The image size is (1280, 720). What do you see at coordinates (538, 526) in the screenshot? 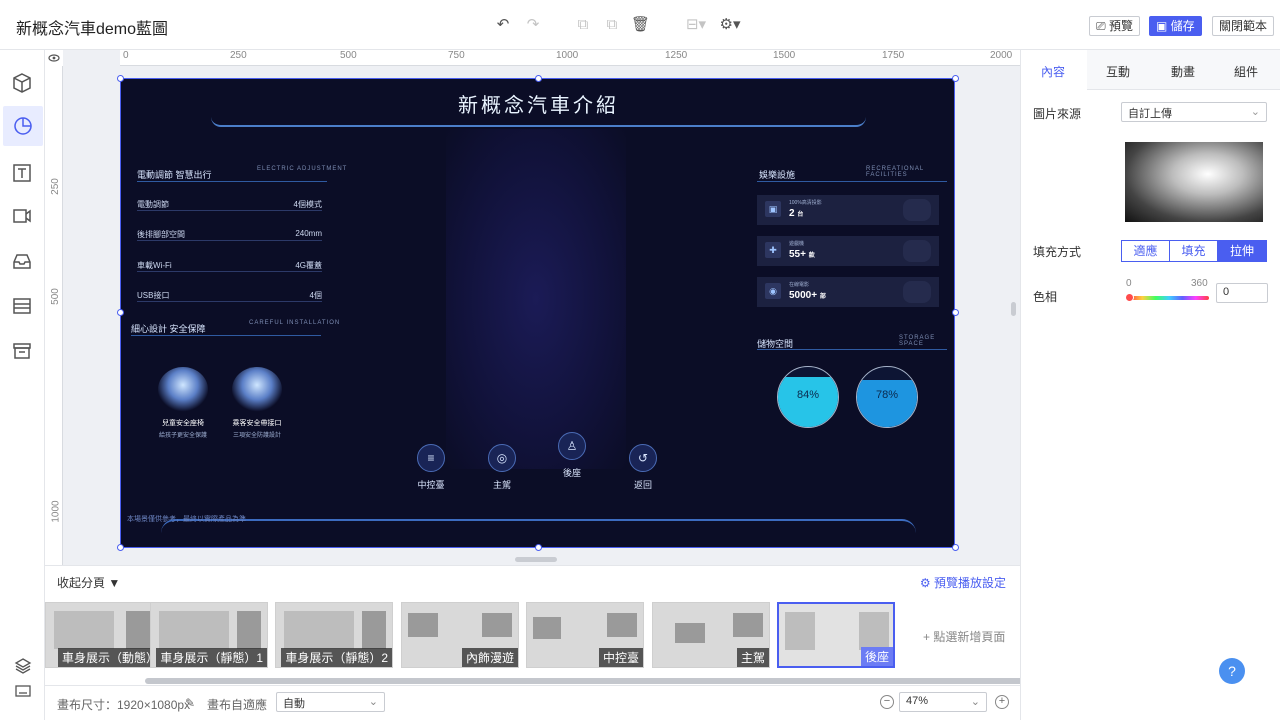
I see `bottom-frame` at bounding box center [538, 526].